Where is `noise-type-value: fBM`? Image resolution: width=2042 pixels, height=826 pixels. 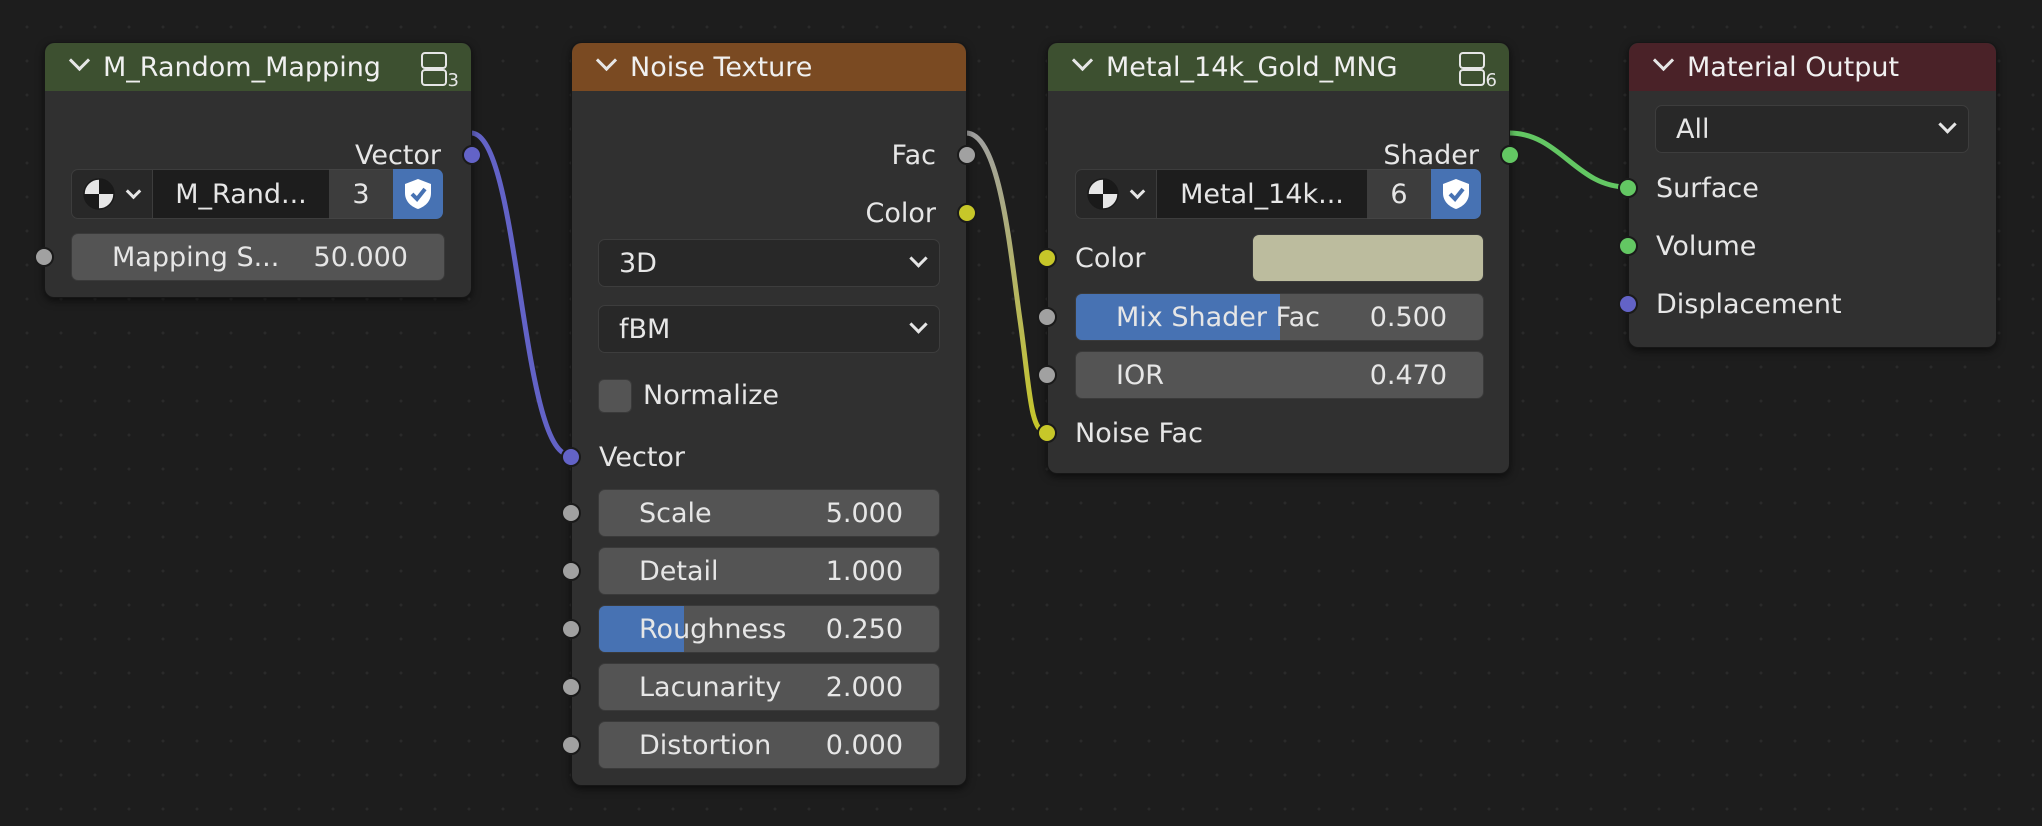
noise-type-value: fBM is located at coordinates (645, 329).